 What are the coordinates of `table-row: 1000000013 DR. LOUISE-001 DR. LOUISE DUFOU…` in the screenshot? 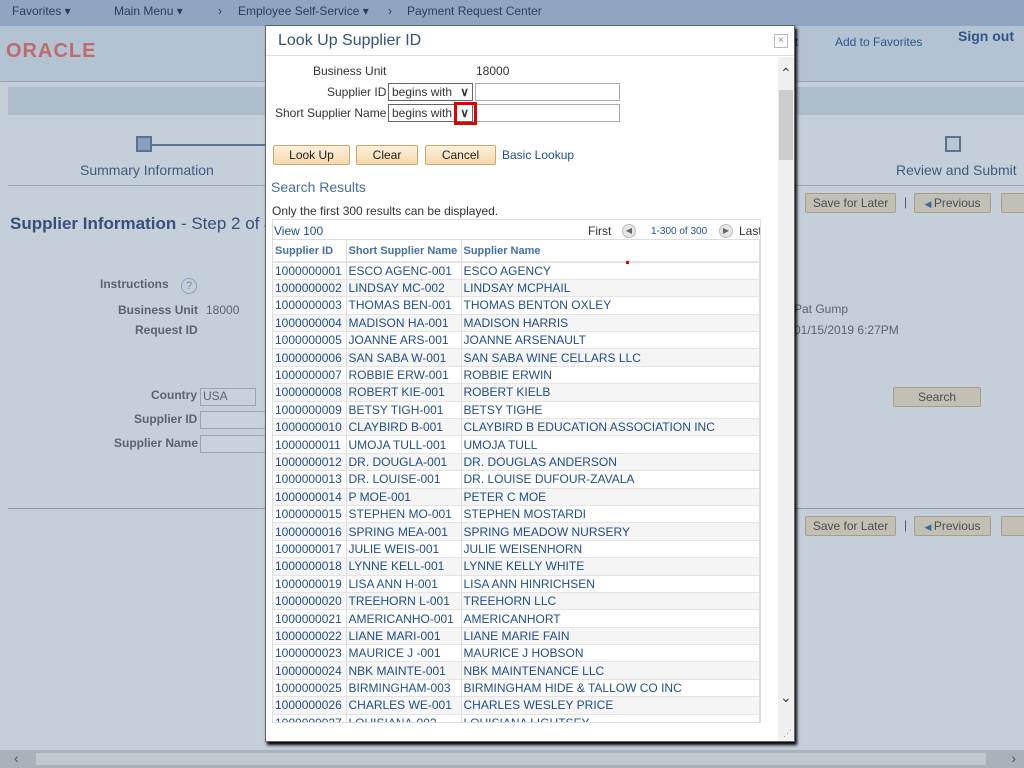 It's located at (516, 479).